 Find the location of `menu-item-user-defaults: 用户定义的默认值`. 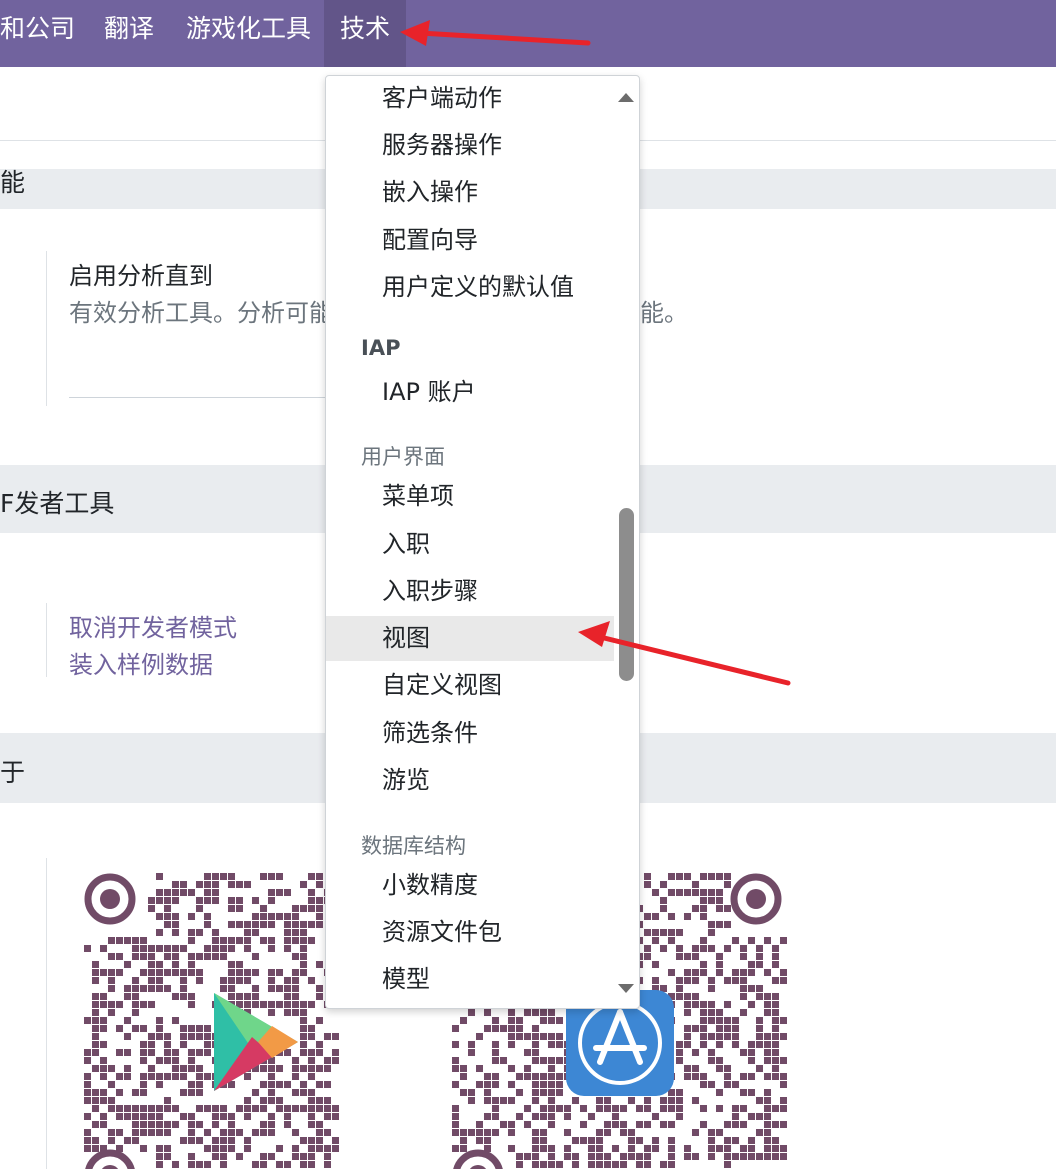

menu-item-user-defaults: 用户定义的默认值 is located at coordinates (470, 287).